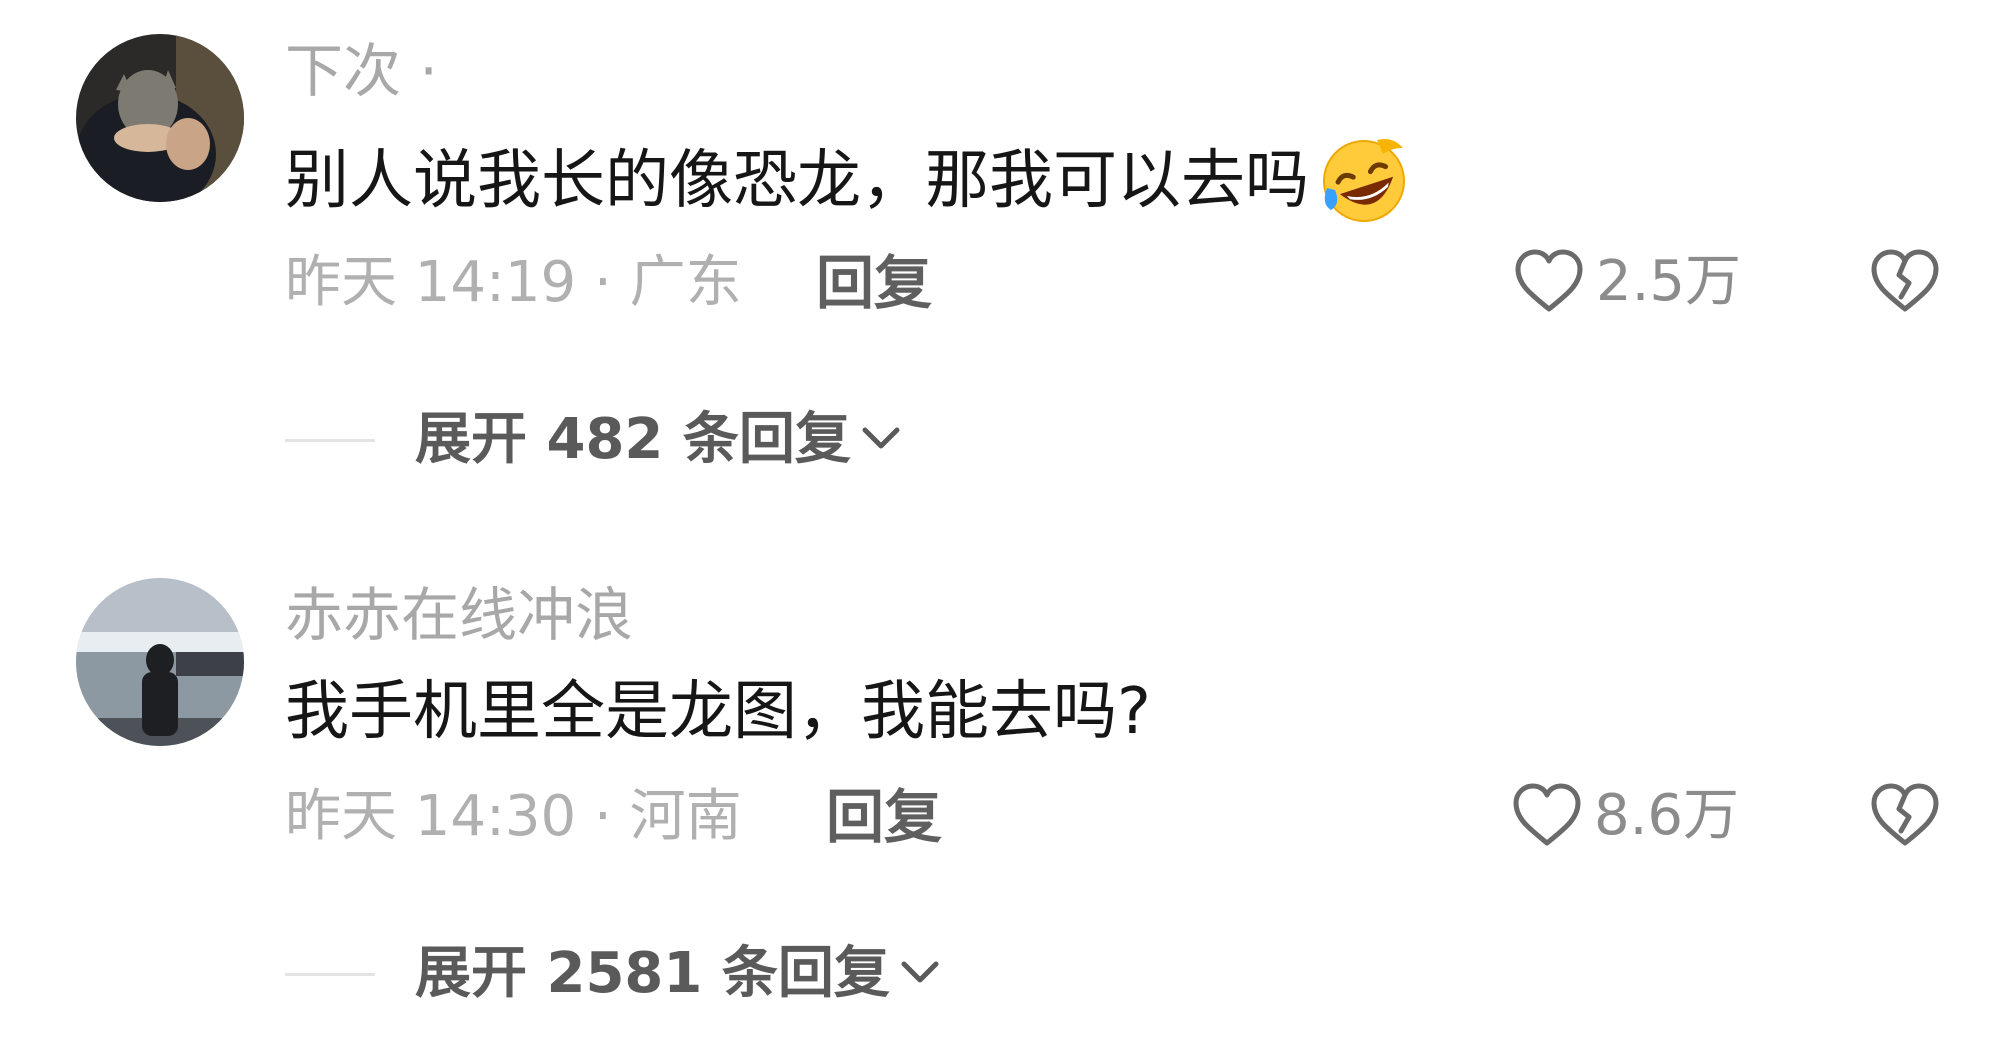  Describe the element at coordinates (633, 439) in the screenshot. I see `expand-replies-label: 展开 482 条回复` at that location.